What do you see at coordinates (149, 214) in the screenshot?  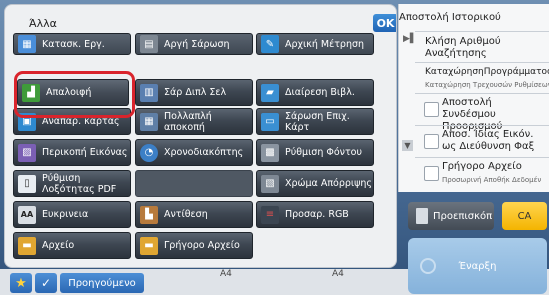 I see `contrast-icon: ▙` at bounding box center [149, 214].